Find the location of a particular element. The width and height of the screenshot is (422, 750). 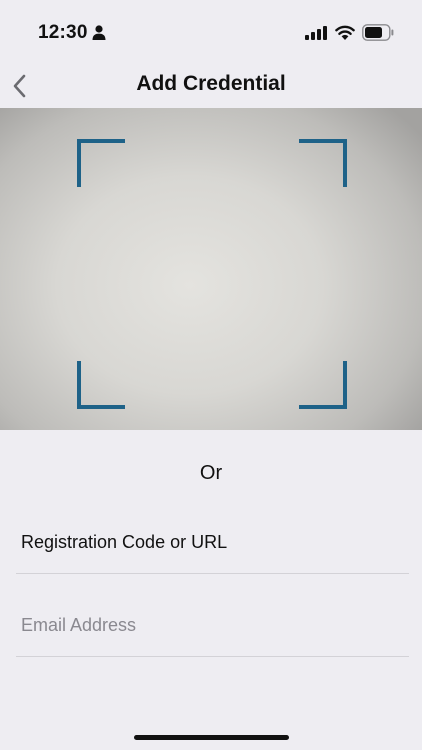

wifi-icon is located at coordinates (345, 32).